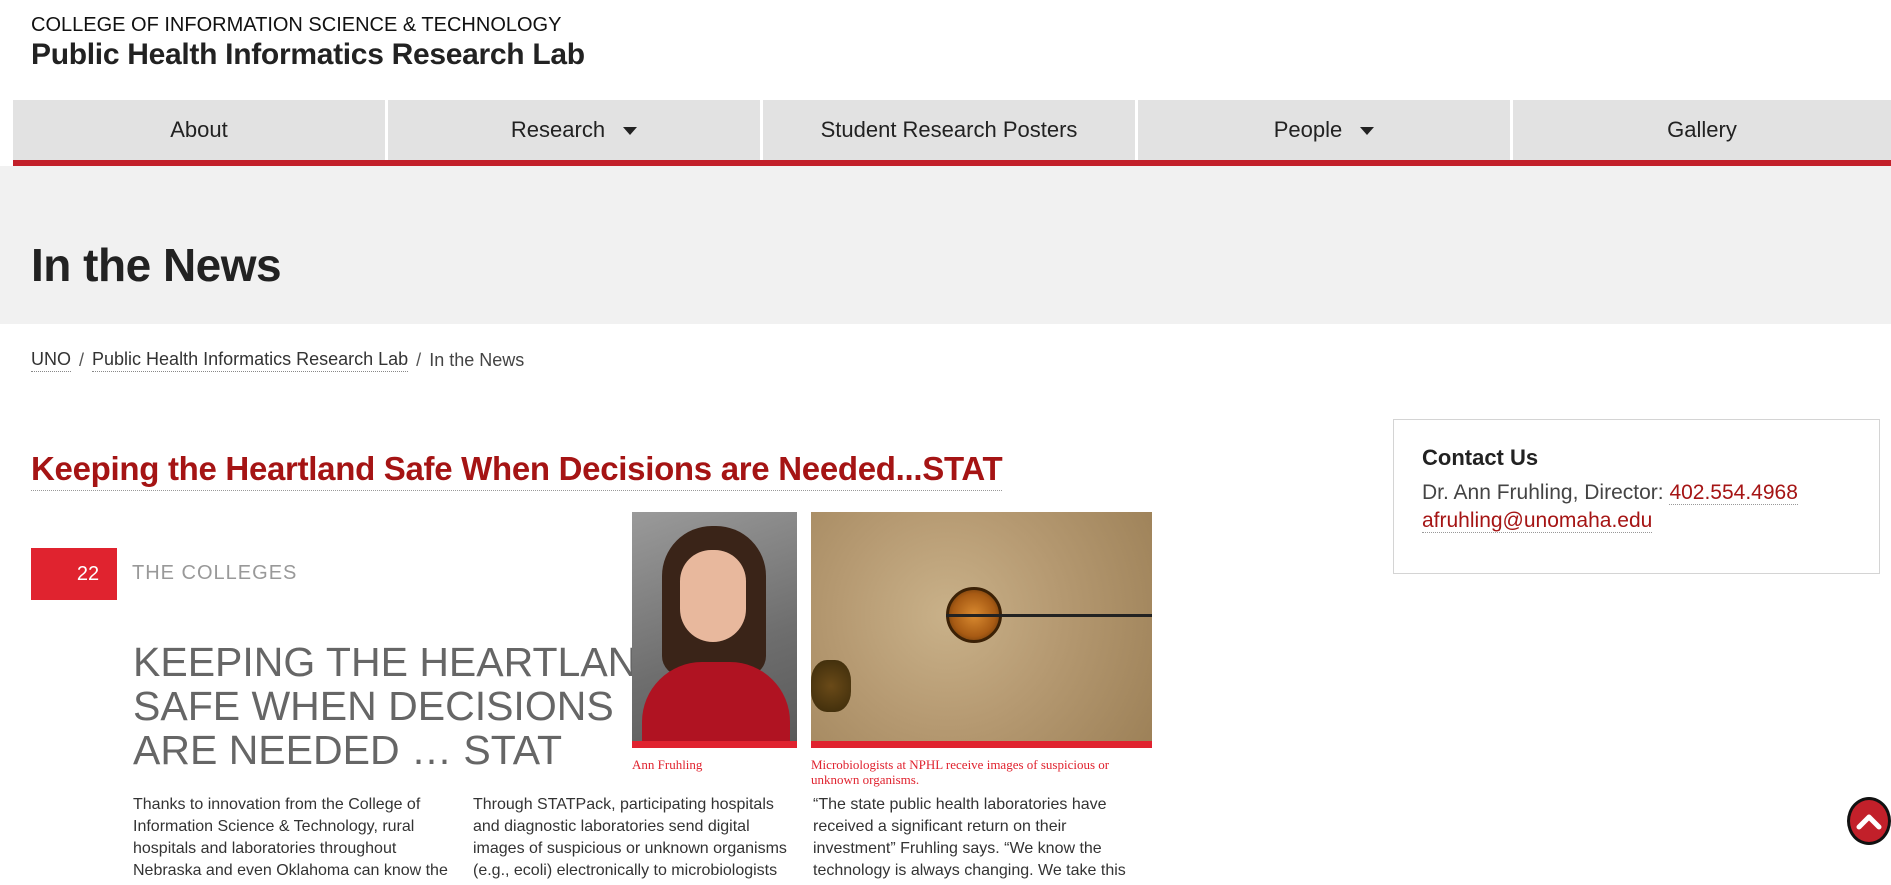 The image size is (1891, 885). I want to click on headline-line: SAFE WHEN DECISIONS, so click(373, 706).